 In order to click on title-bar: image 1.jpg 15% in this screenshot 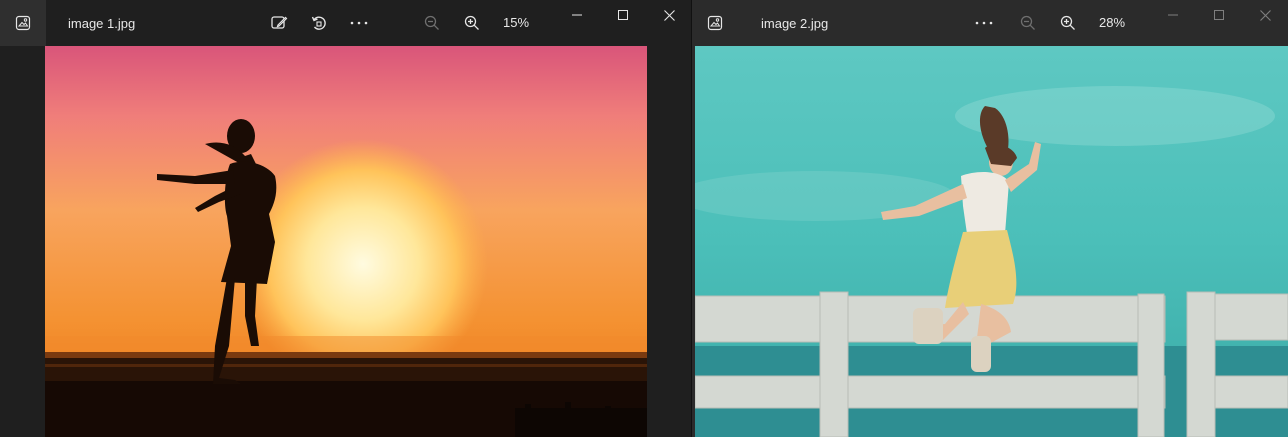, I will do `click(346, 23)`.